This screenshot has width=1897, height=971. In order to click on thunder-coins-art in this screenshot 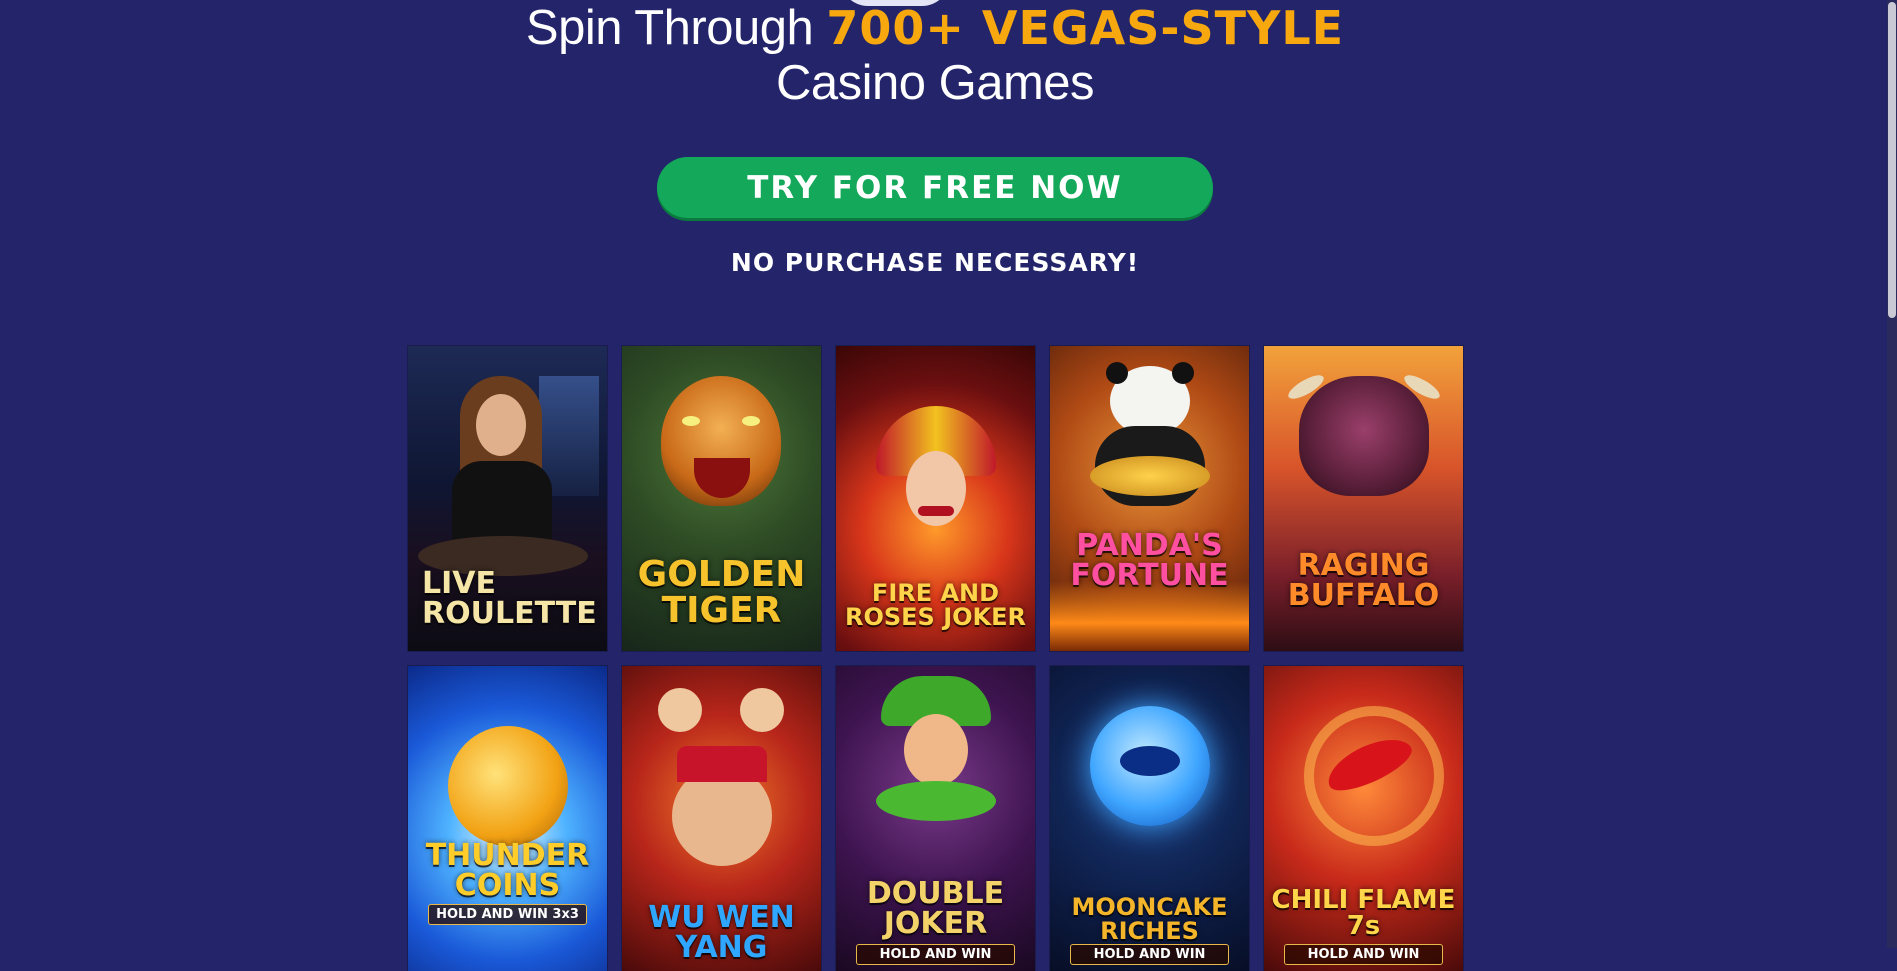, I will do `click(507, 818)`.